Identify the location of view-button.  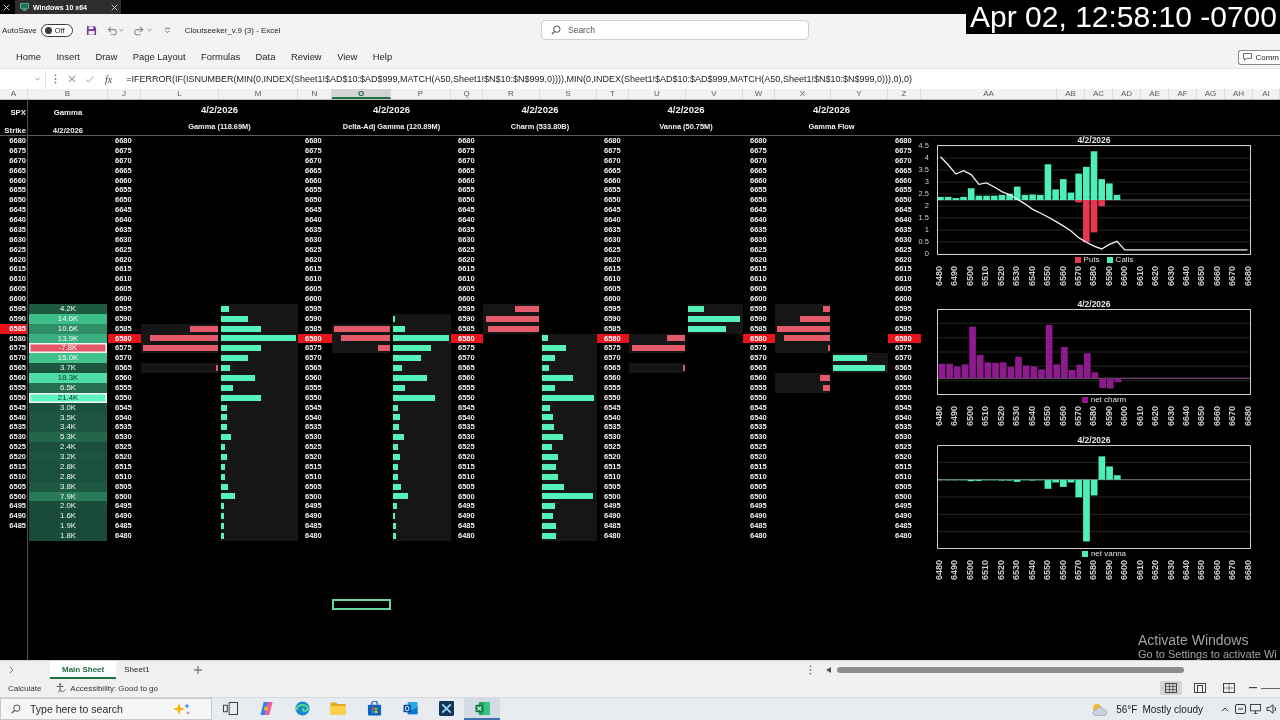
(1171, 688).